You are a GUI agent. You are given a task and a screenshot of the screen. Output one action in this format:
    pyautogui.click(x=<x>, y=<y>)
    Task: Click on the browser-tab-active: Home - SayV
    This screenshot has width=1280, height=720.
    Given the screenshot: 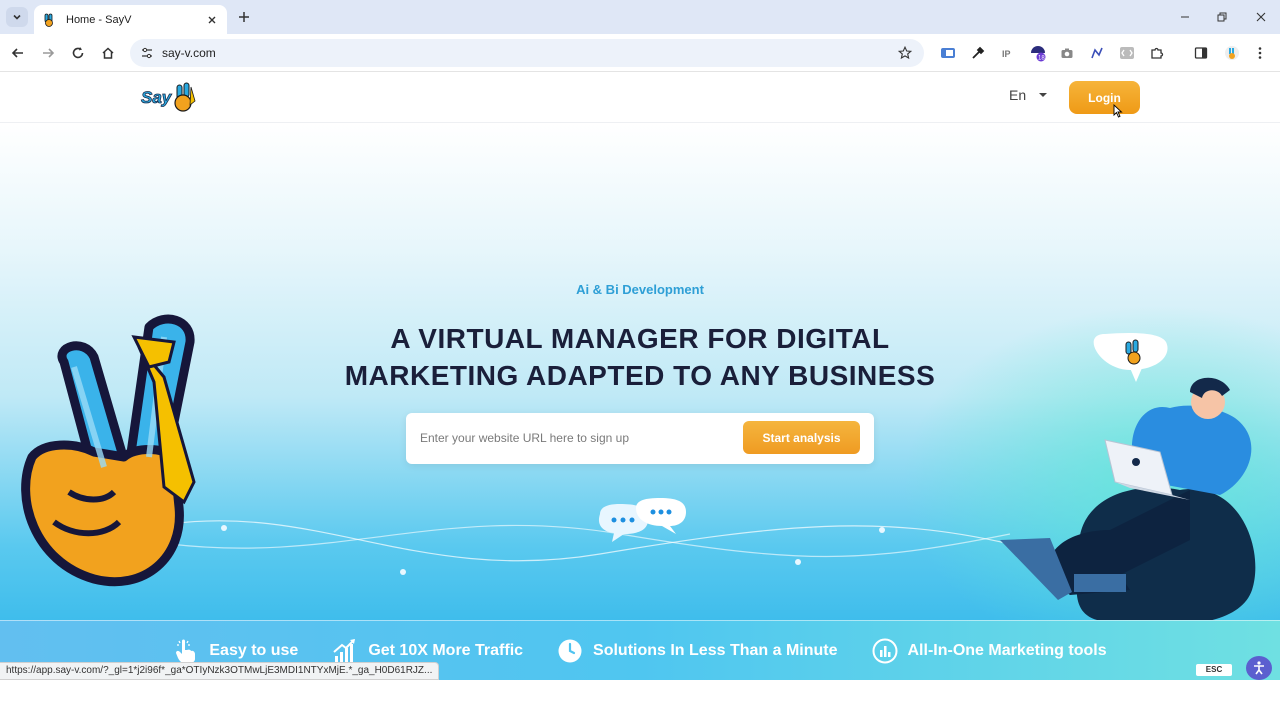 What is the action you would take?
    pyautogui.click(x=130, y=19)
    